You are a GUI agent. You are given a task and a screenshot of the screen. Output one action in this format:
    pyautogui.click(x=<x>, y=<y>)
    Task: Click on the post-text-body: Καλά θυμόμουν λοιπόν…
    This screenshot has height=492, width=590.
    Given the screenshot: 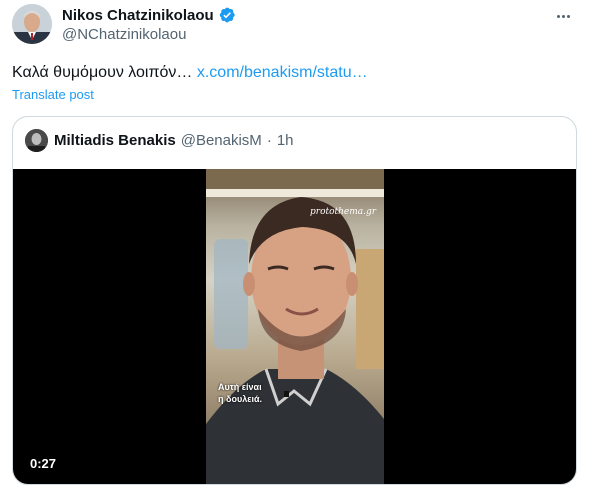 What is the action you would take?
    pyautogui.click(x=104, y=72)
    